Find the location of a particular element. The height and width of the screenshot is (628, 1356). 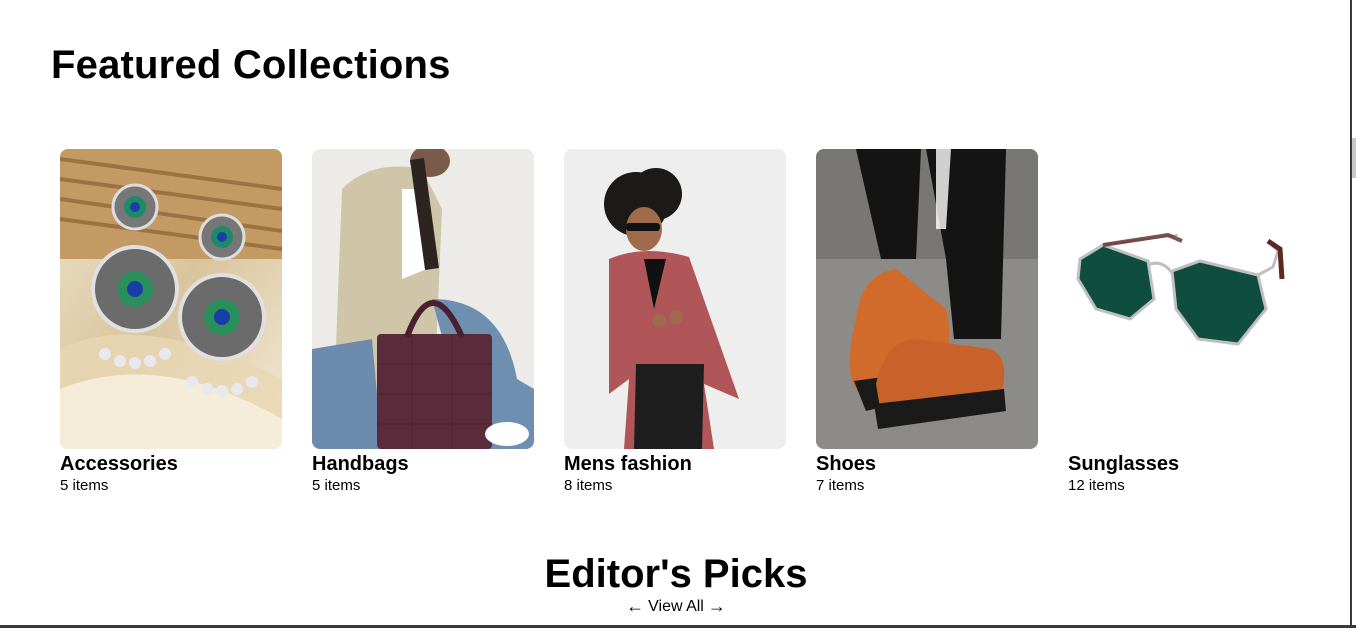

arrow-right-icon: → is located at coordinates (717, 606).